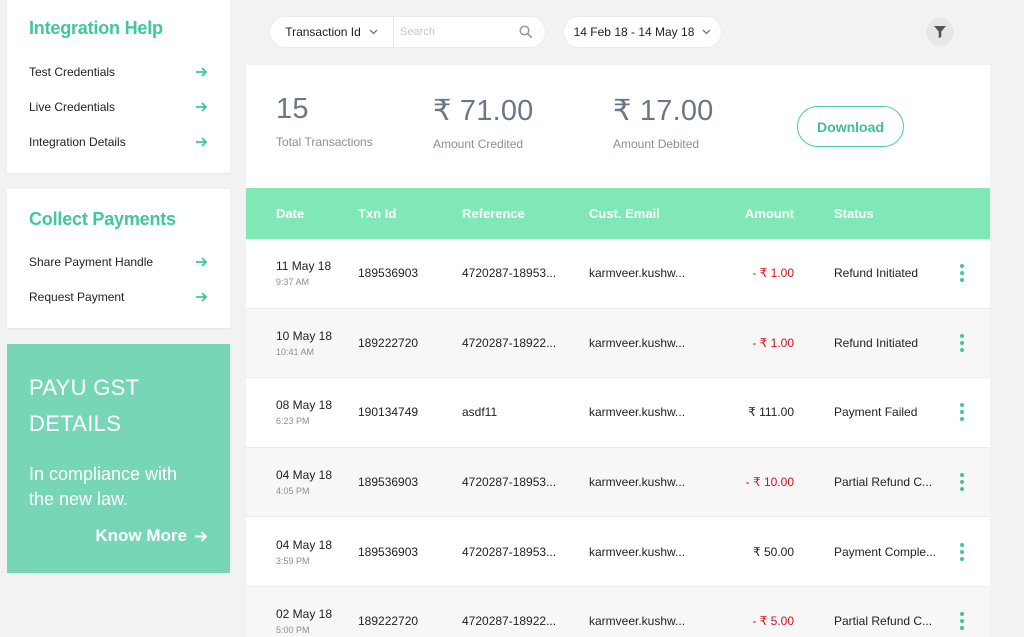 The image size is (1024, 637). Describe the element at coordinates (304, 266) in the screenshot. I see `row-date: 11 May 18` at that location.